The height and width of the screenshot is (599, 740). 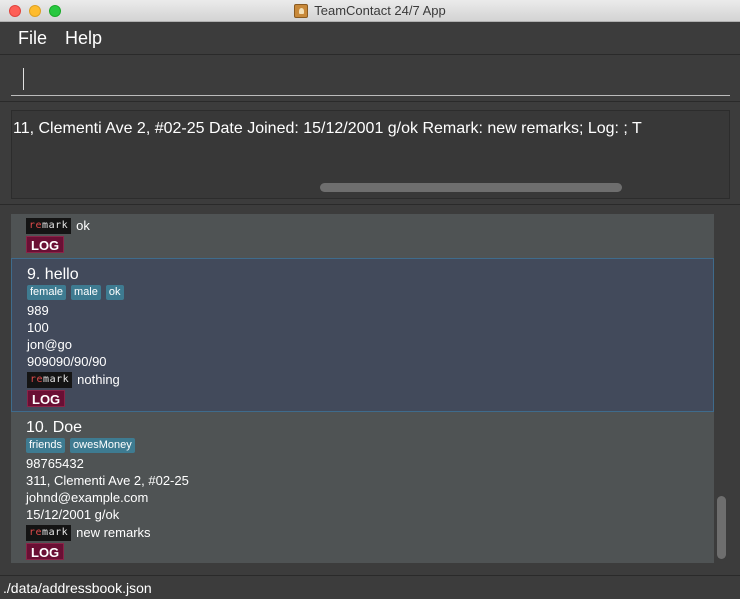 What do you see at coordinates (47, 292) in the screenshot?
I see `tag: female` at bounding box center [47, 292].